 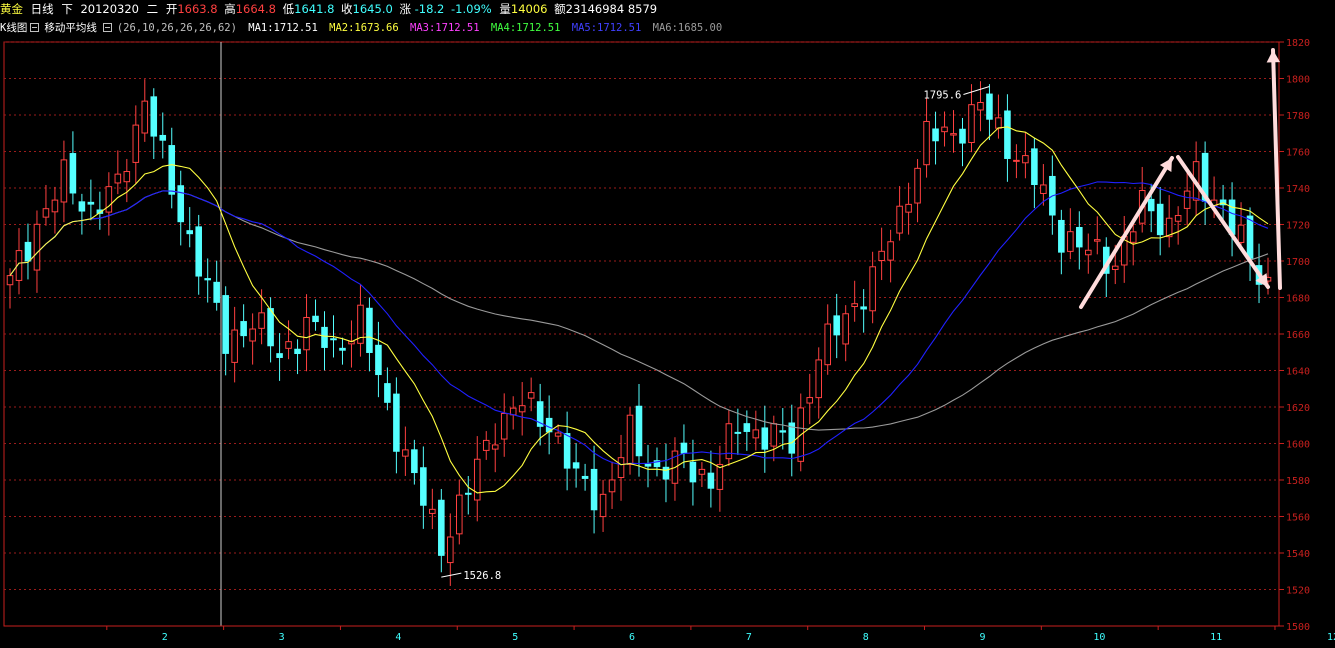 What do you see at coordinates (1298, 189) in the screenshot?
I see `price-tick-label: 1740` at bounding box center [1298, 189].